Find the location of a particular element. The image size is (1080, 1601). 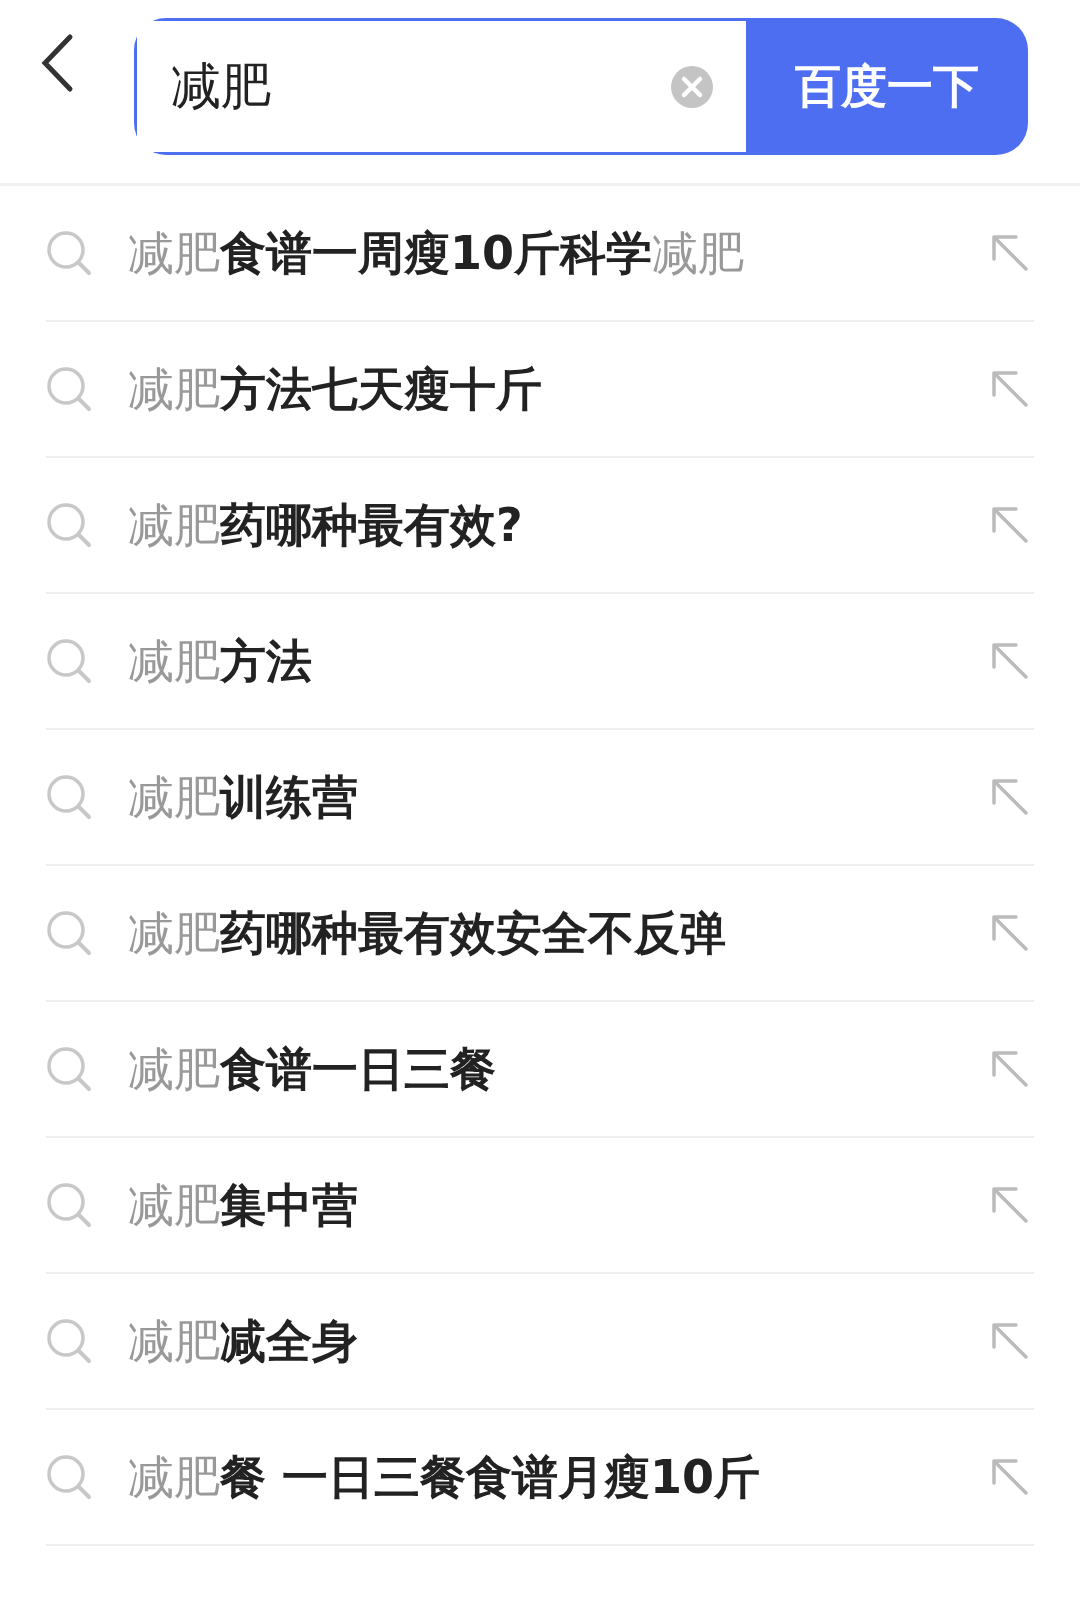

suggestion-item: 减肥方法 is located at coordinates (540, 662).